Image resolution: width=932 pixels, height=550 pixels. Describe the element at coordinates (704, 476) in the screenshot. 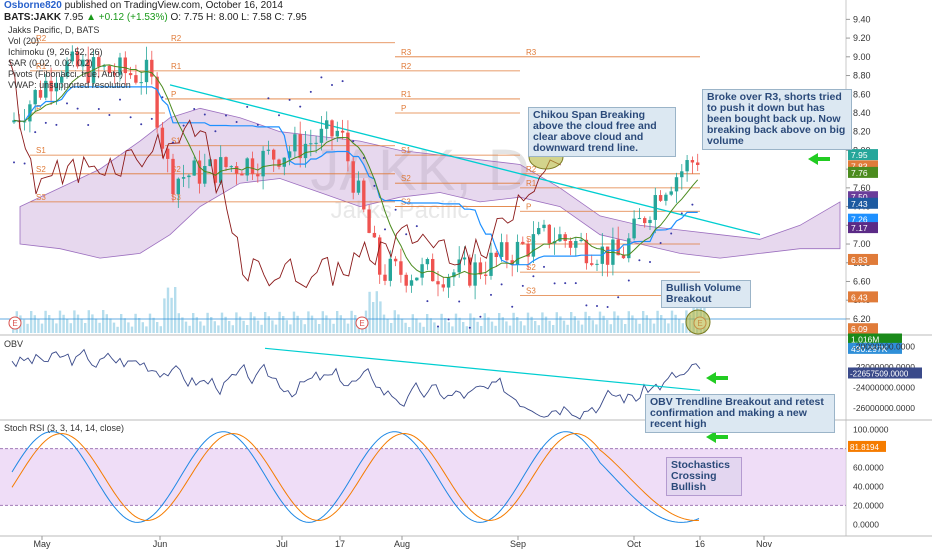

I see `stoch-annotation: Stochastics Crossing Bullish` at that location.